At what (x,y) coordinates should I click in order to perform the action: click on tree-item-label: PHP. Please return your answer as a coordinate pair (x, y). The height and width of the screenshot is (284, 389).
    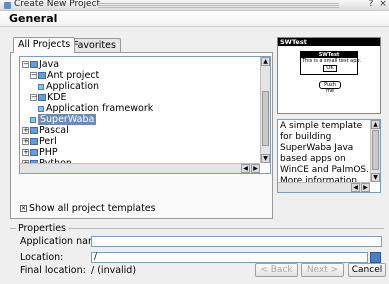
    Looking at the image, I should click on (48, 152).